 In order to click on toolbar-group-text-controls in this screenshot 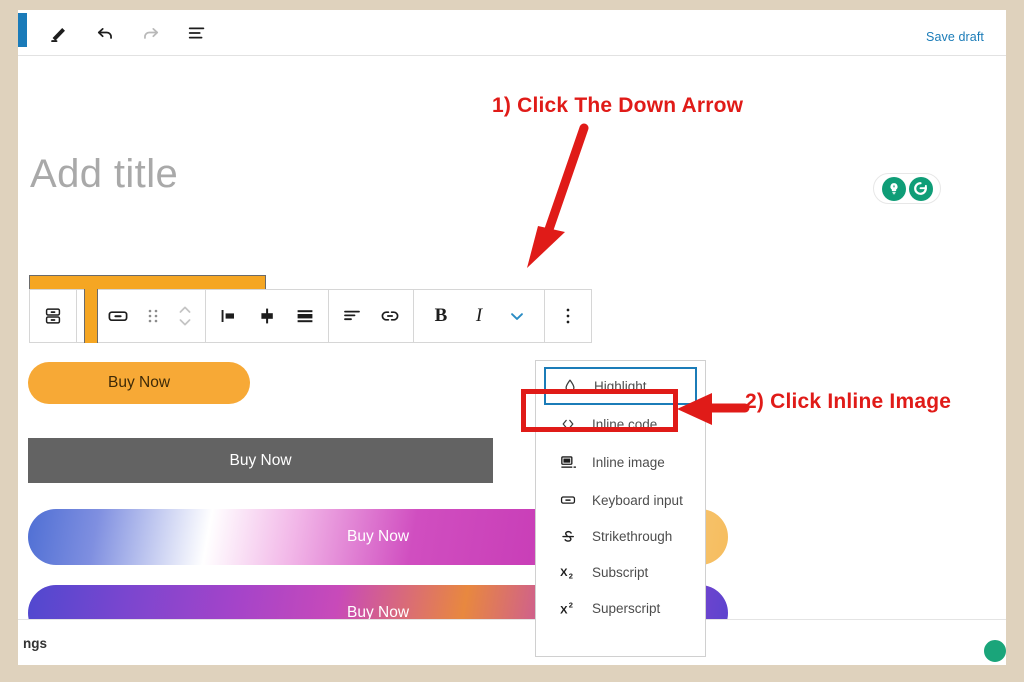, I will do `click(371, 316)`.